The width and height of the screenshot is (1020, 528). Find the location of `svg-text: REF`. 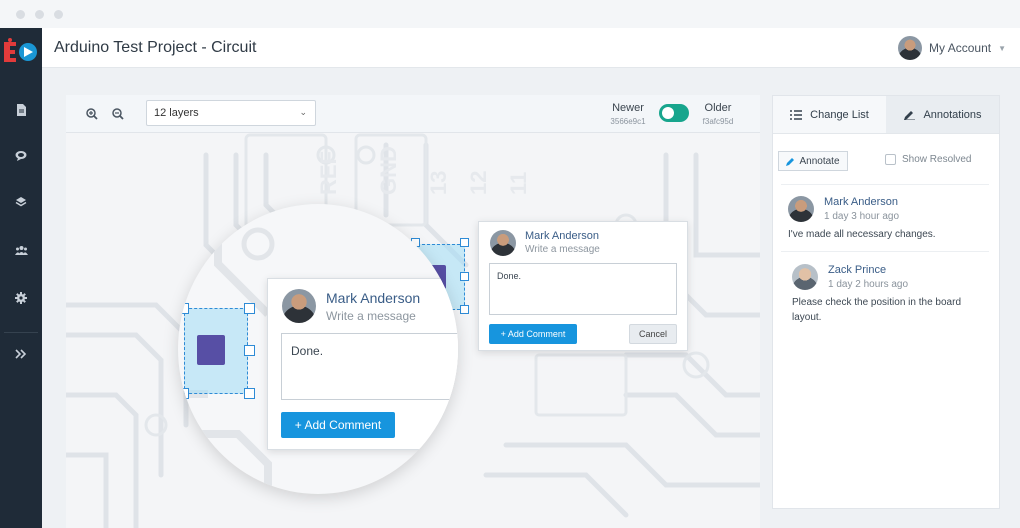

svg-text: REF is located at coordinates (328, 173).